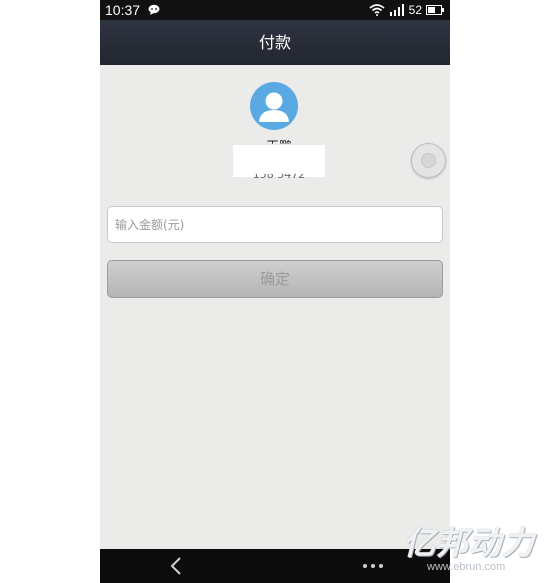  Describe the element at coordinates (279, 161) in the screenshot. I see `privacy-mask` at that location.